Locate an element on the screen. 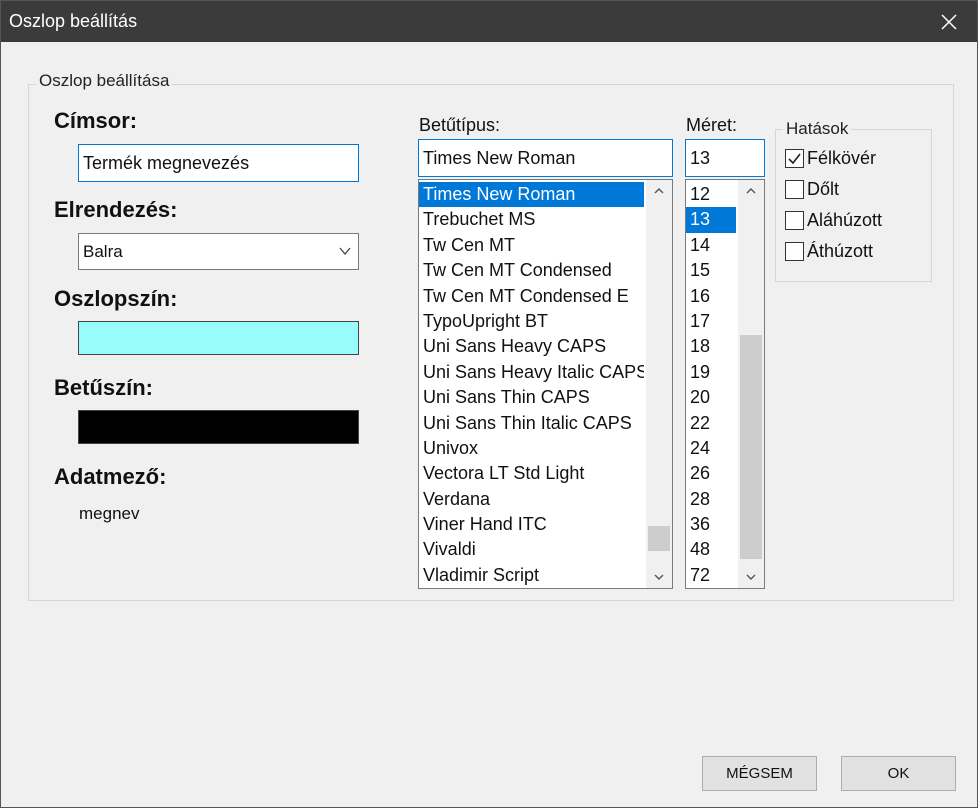 Image resolution: width=978 pixels, height=808 pixels. font-list-item: Viner Hand ITC is located at coordinates (531, 524).